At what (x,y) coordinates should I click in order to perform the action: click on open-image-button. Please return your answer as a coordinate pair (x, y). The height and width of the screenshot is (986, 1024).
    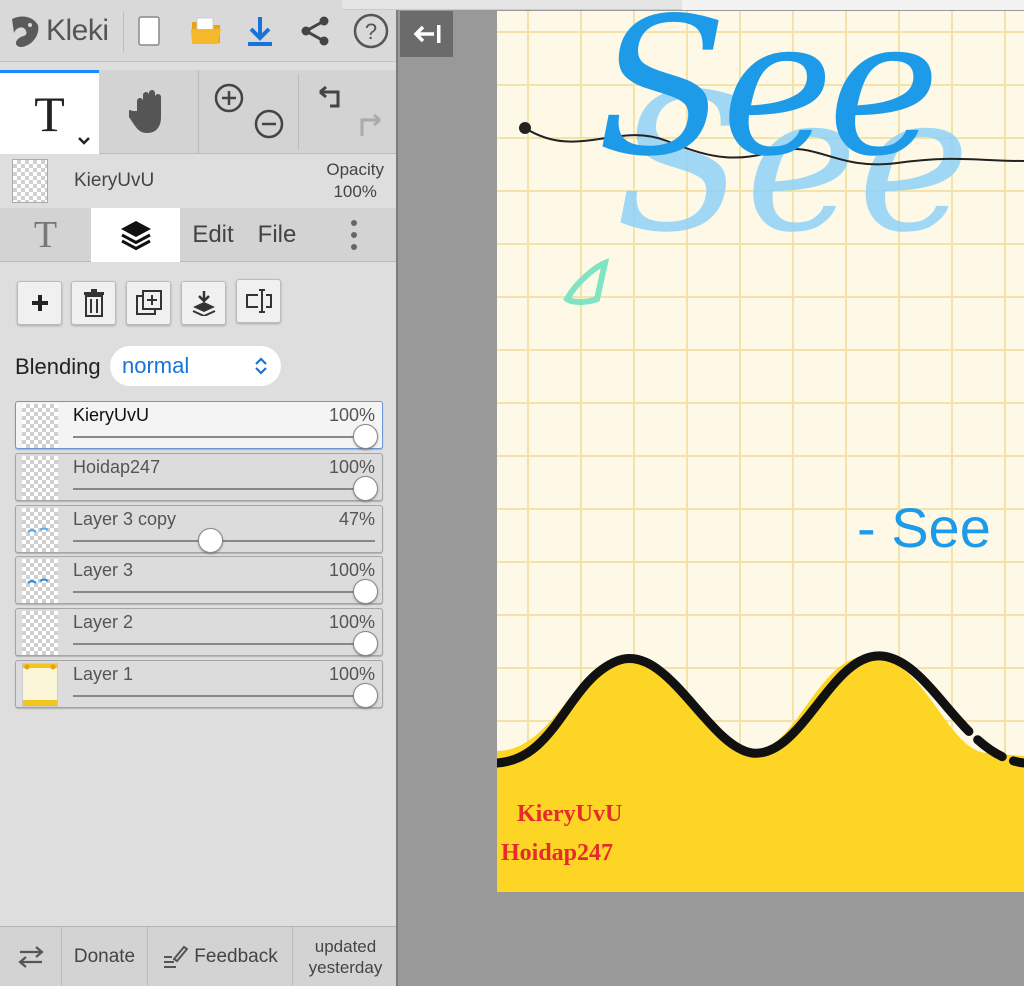
    Looking at the image, I should click on (206, 31).